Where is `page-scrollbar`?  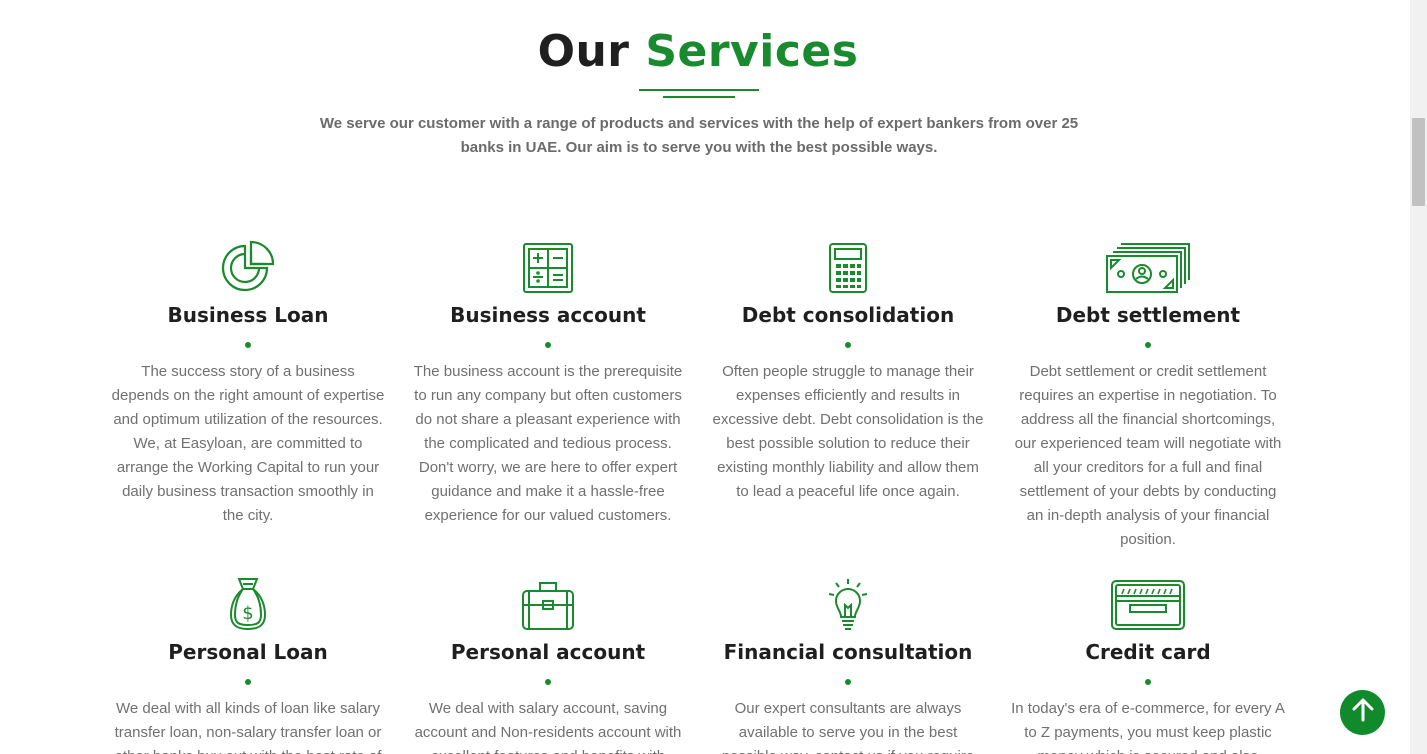
page-scrollbar is located at coordinates (1418, 377).